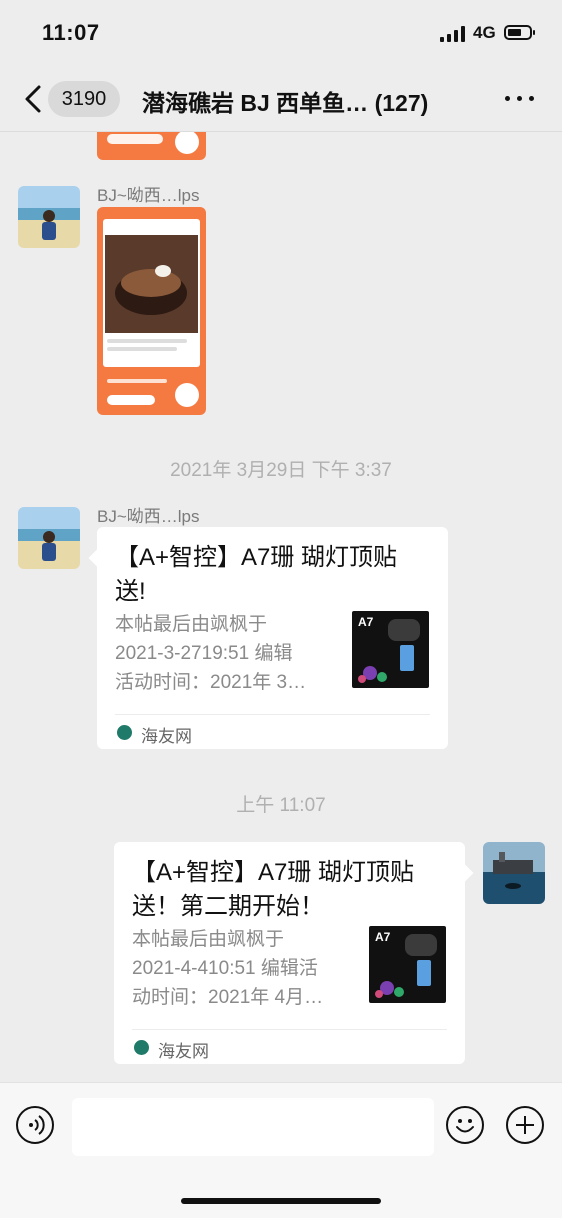 The width and height of the screenshot is (562, 1218). Describe the element at coordinates (525, 1125) in the screenshot. I see `plus-icon` at that location.